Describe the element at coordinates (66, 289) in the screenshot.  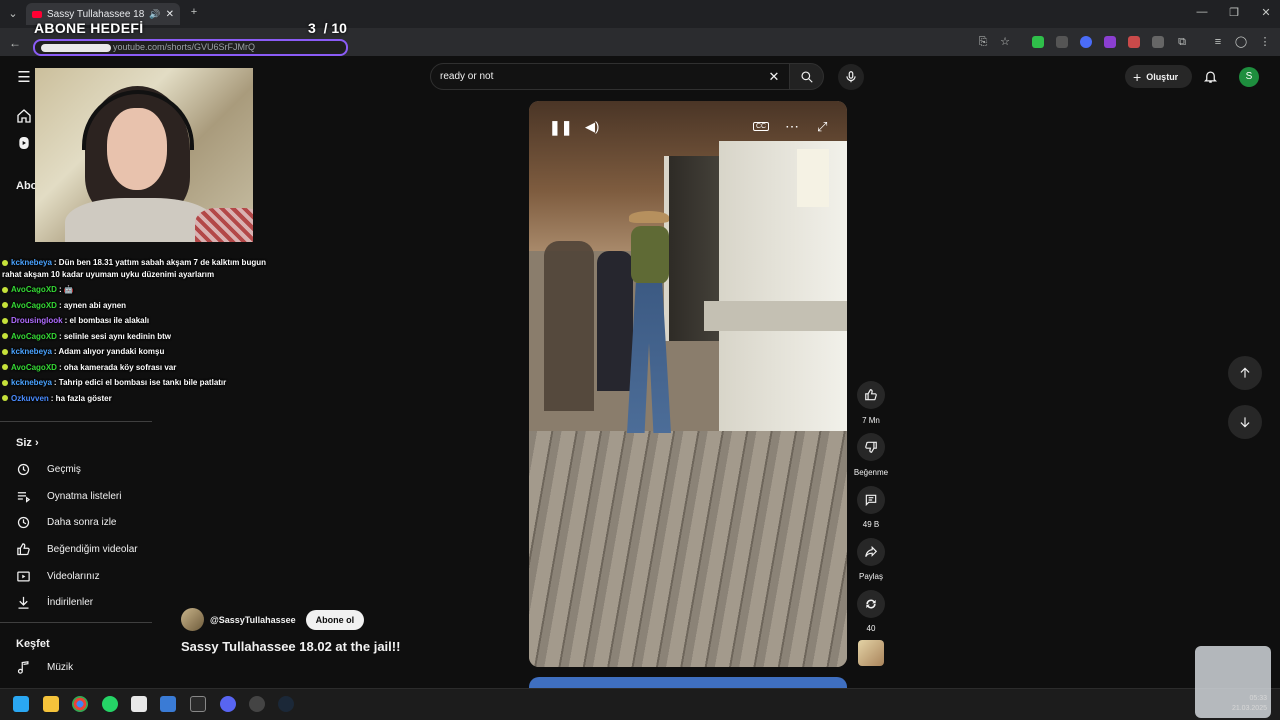
I see `chat-text: : 🤖` at that location.